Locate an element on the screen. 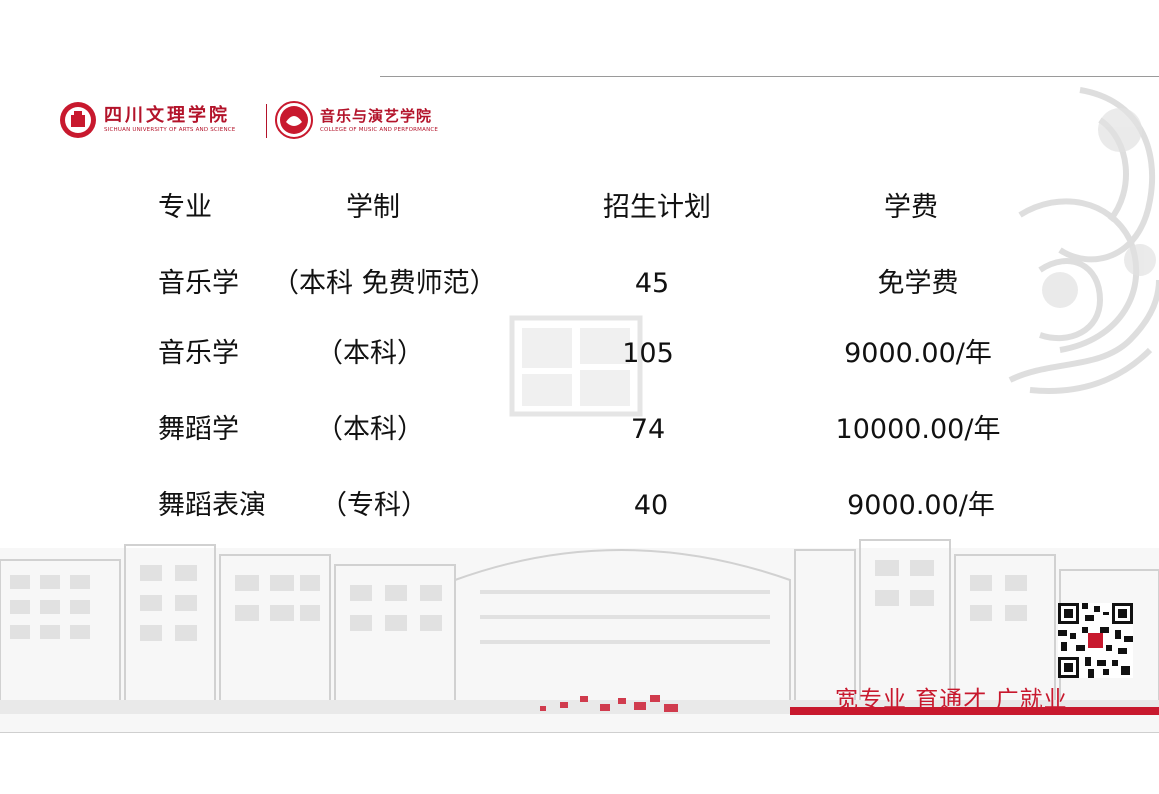  table-cell-major: 舞蹈表演 is located at coordinates (212, 505).